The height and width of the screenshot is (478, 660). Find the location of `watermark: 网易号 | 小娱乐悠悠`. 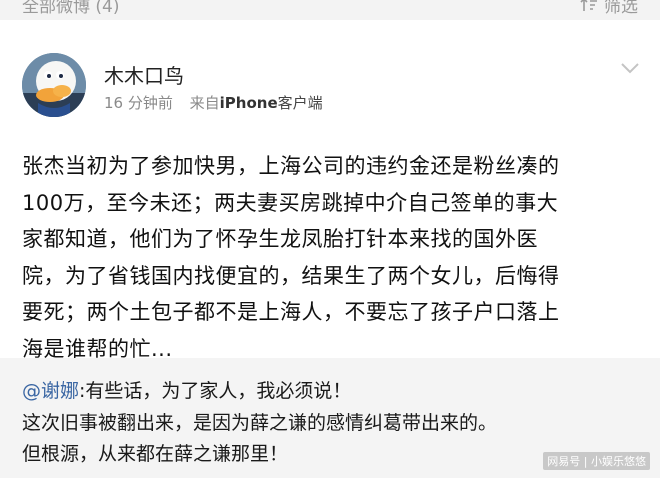

watermark: 网易号 | 小娱乐悠悠 is located at coordinates (596, 461).